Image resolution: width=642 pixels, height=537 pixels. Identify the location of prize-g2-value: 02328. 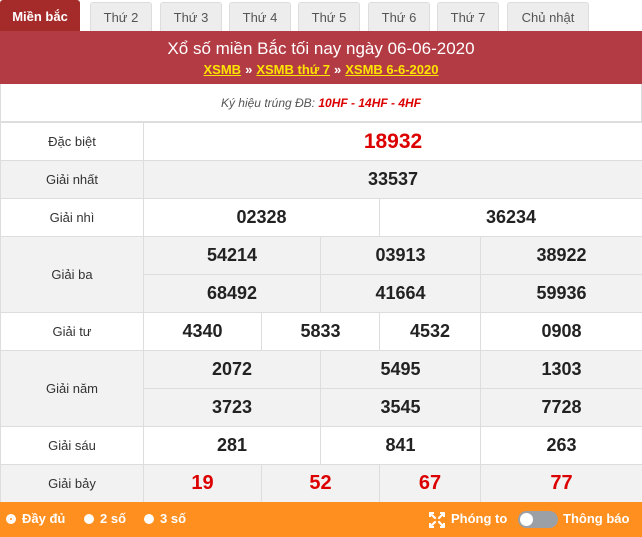
(261, 217).